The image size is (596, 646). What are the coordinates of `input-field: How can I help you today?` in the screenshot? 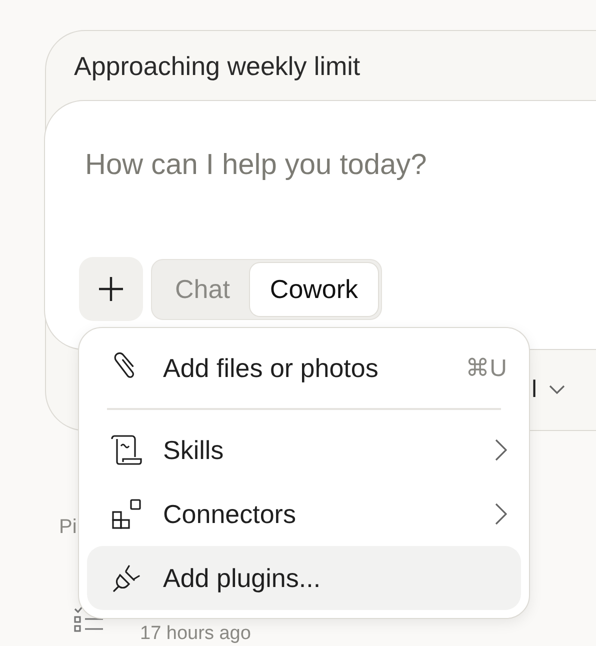 It's located at (305, 165).